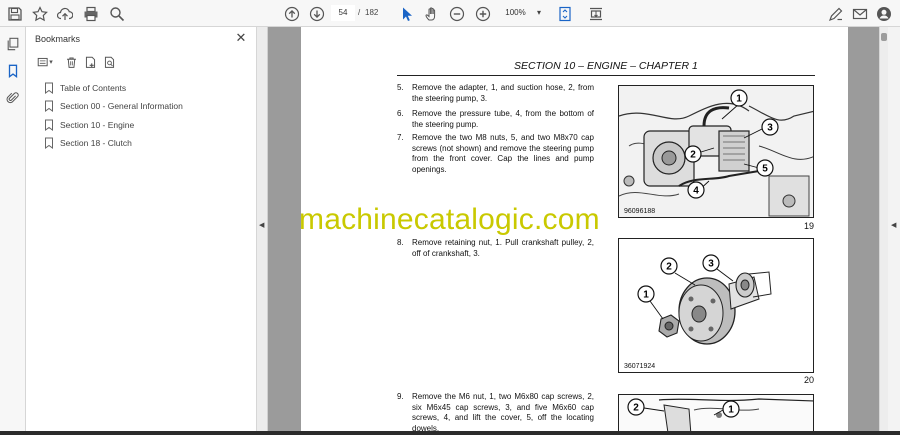 The width and height of the screenshot is (900, 435). Describe the element at coordinates (51, 62) in the screenshot. I see `options-dropdown-icon: ▾` at that location.